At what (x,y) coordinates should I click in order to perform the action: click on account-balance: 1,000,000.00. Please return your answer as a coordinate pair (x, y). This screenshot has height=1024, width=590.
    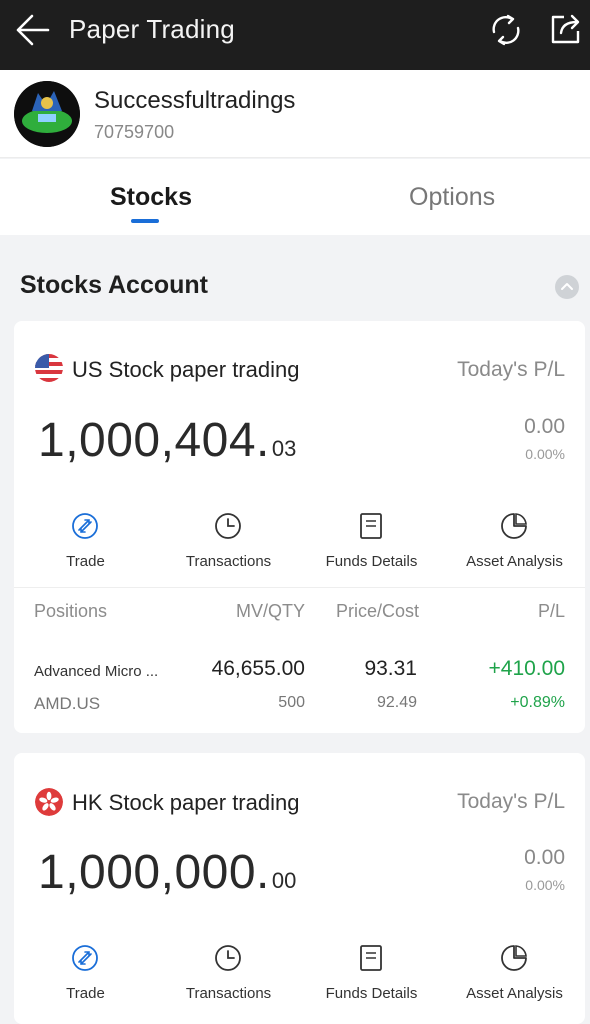
    Looking at the image, I should click on (167, 872).